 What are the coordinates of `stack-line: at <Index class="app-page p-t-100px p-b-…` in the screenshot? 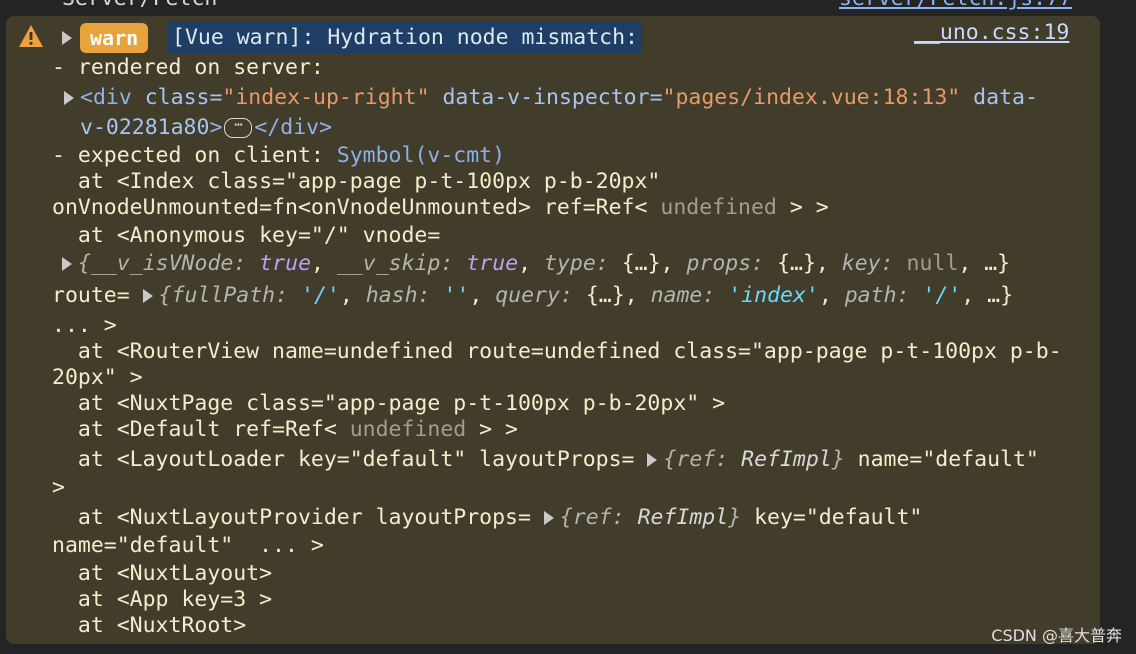 It's located at (356, 181).